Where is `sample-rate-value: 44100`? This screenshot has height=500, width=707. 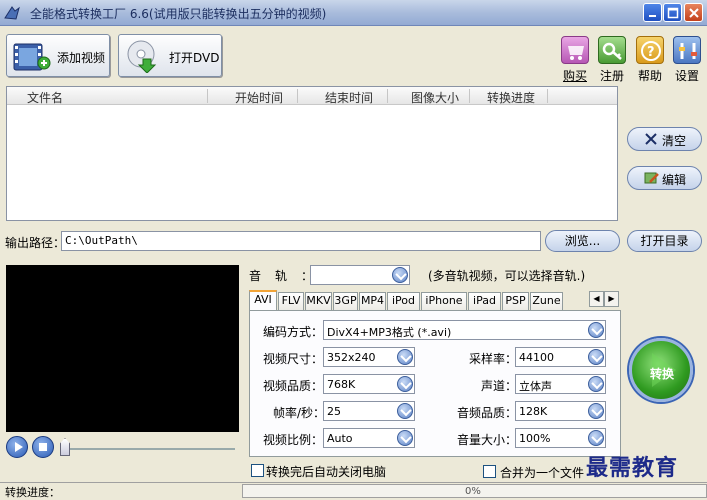 sample-rate-value: 44100 is located at coordinates (536, 357).